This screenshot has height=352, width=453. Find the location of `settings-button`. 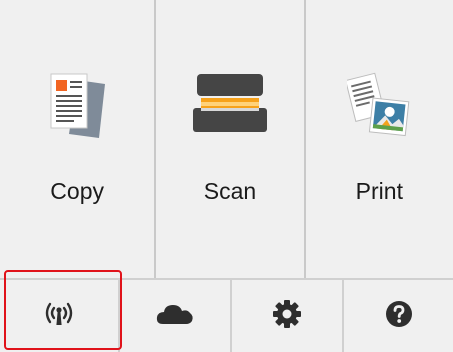

settings-button is located at coordinates (288, 316).